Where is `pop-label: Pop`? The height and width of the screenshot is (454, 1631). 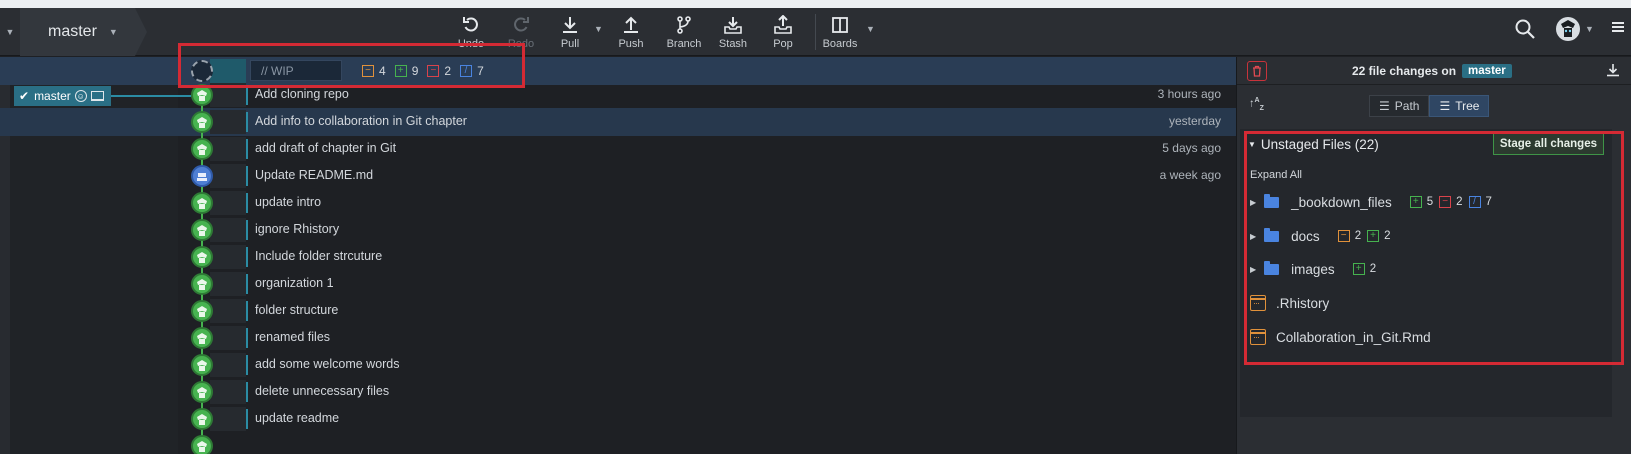 pop-label: Pop is located at coordinates (783, 43).